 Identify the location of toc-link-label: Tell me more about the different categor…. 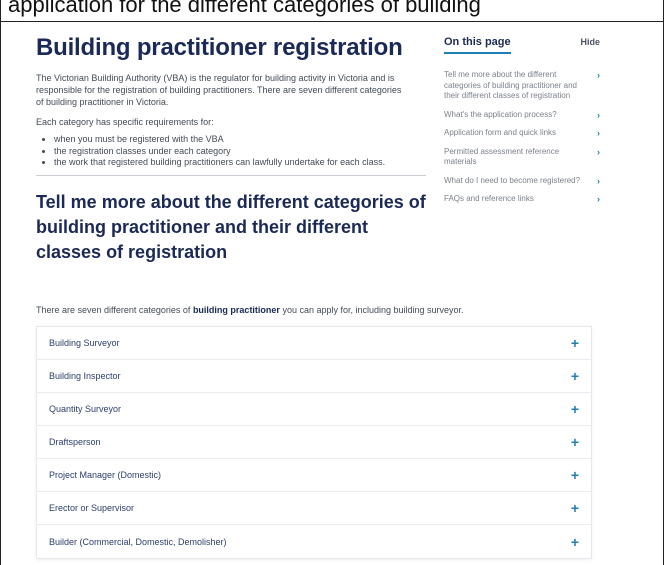
(510, 85).